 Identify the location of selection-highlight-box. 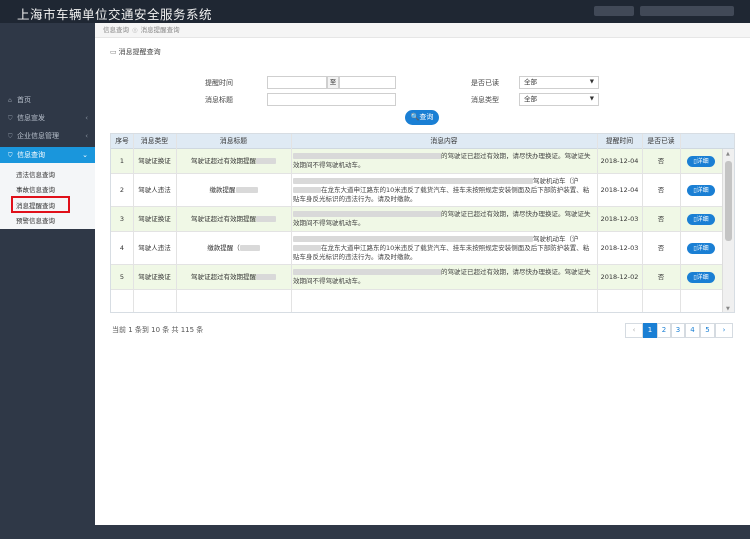
(40, 204).